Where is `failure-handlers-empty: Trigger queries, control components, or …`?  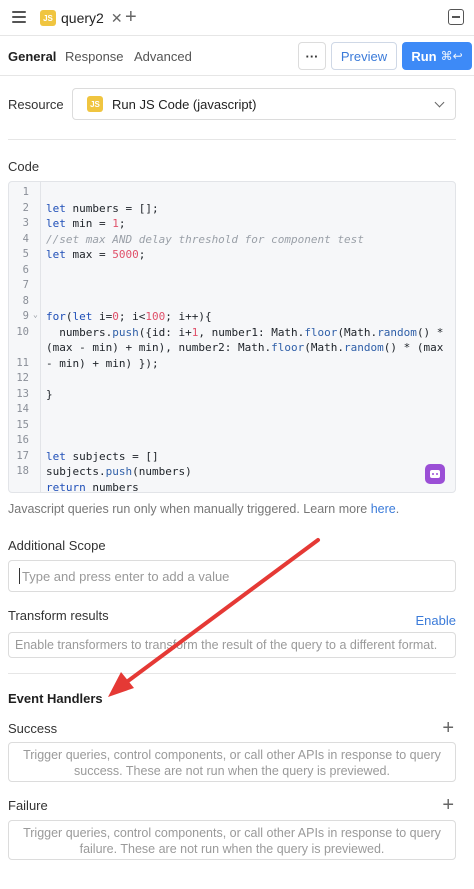
failure-handlers-empty: Trigger queries, control components, or … is located at coordinates (232, 840).